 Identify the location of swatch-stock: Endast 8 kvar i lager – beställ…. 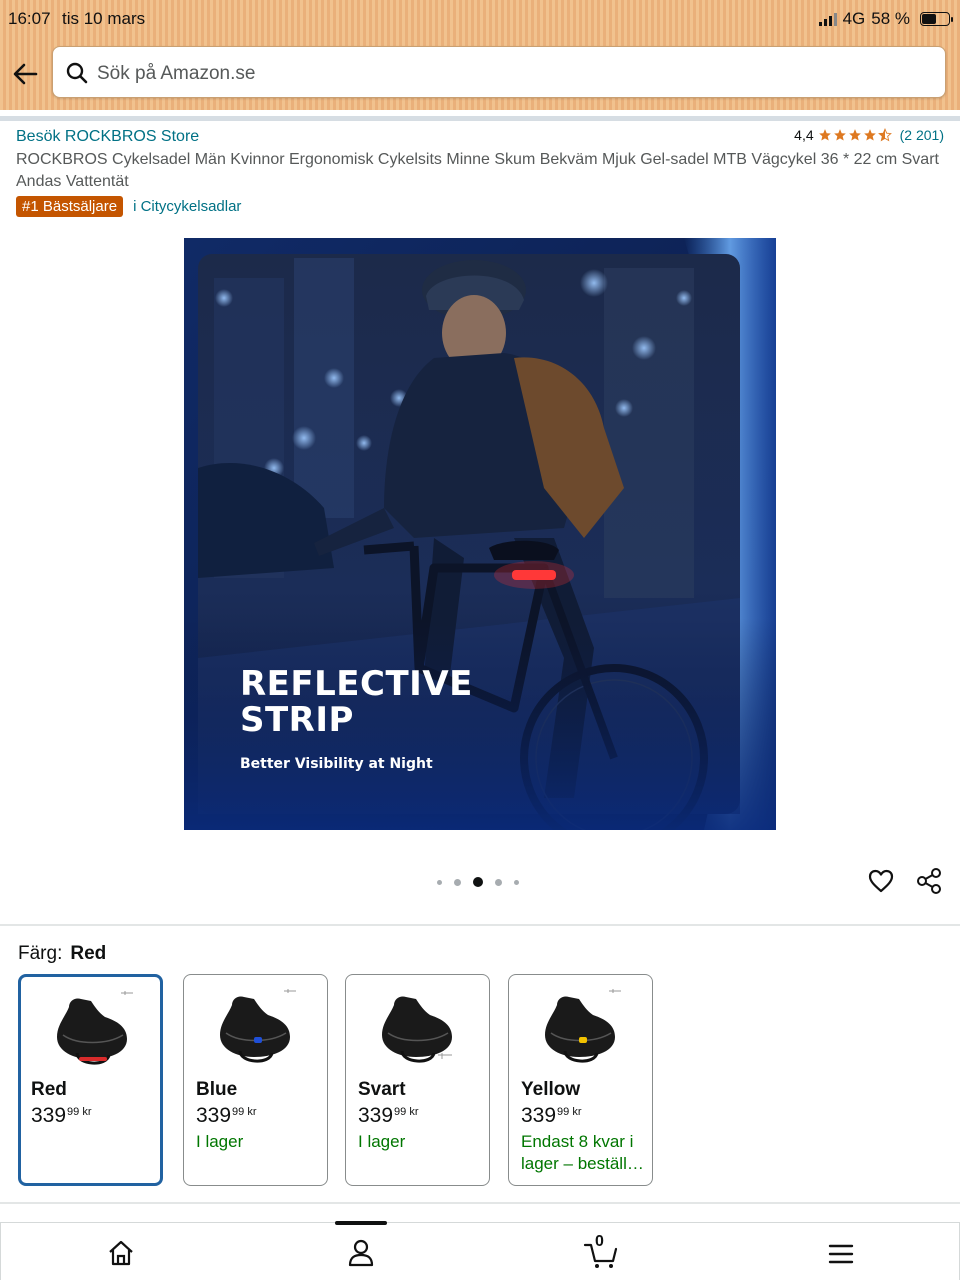
(582, 1152).